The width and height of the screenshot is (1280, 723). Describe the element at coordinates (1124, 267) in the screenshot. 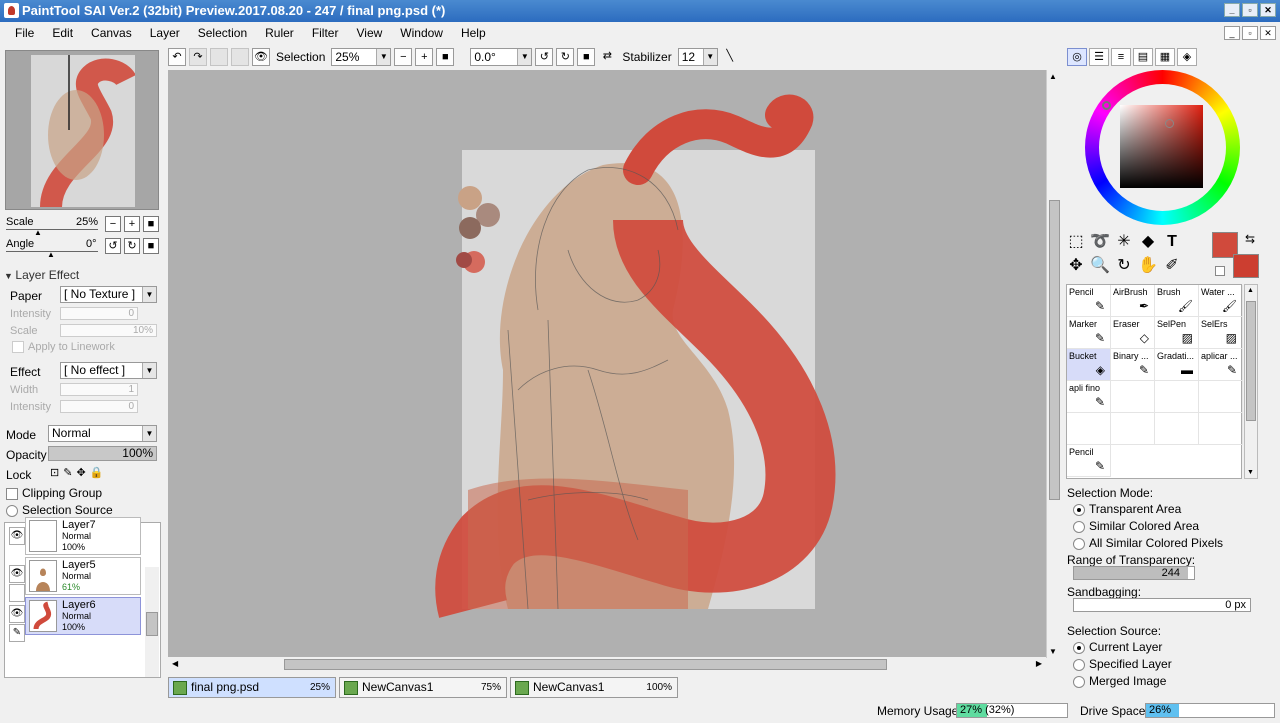

I see `rotate-tool-icon: ↻` at that location.